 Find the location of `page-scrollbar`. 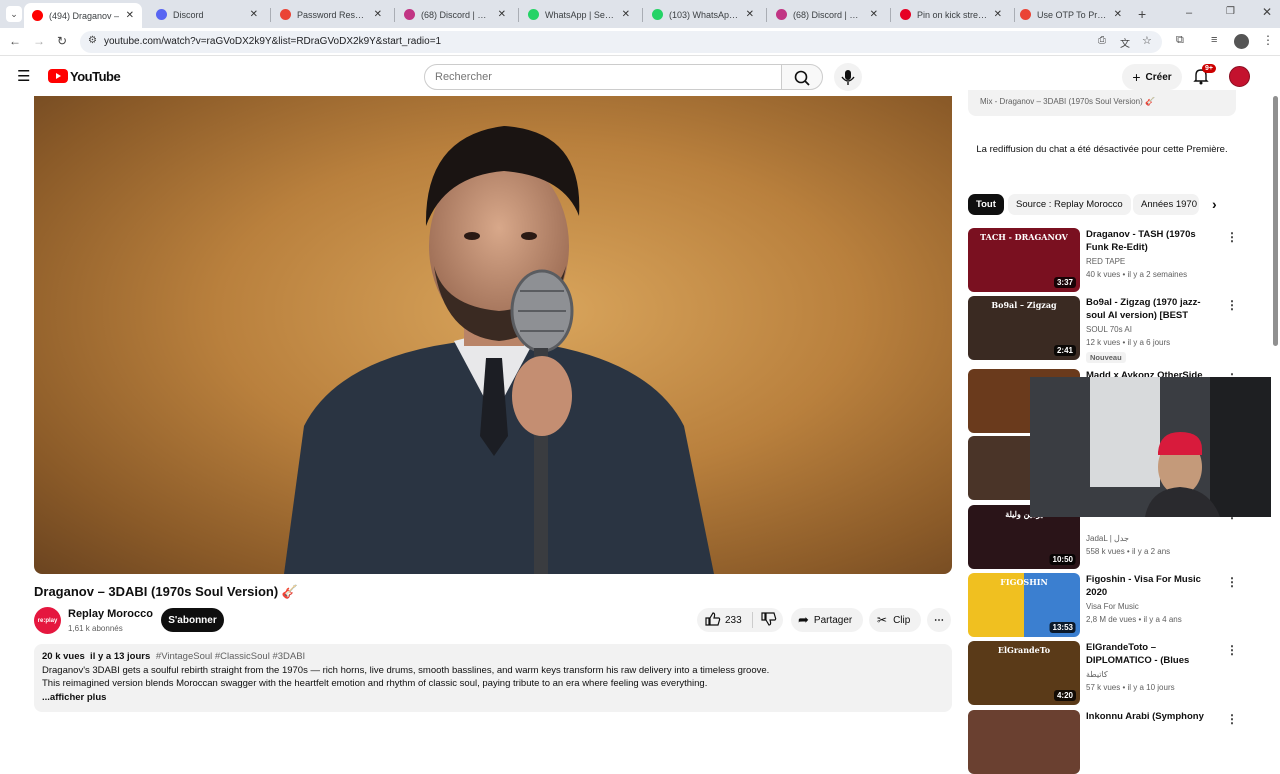

page-scrollbar is located at coordinates (1275, 408).